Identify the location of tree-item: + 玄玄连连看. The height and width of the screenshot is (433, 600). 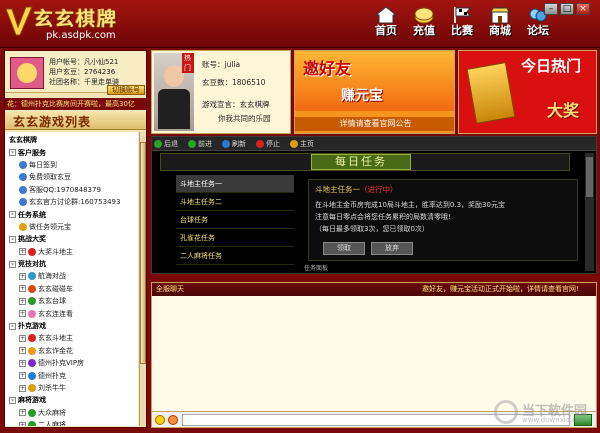
(71, 313).